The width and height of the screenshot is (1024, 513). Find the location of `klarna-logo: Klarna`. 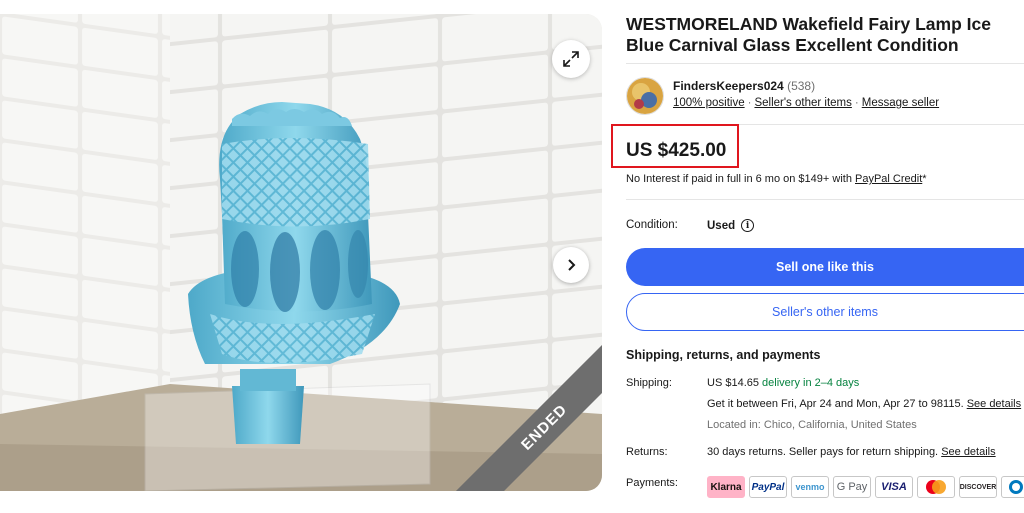

klarna-logo: Klarna is located at coordinates (726, 487).